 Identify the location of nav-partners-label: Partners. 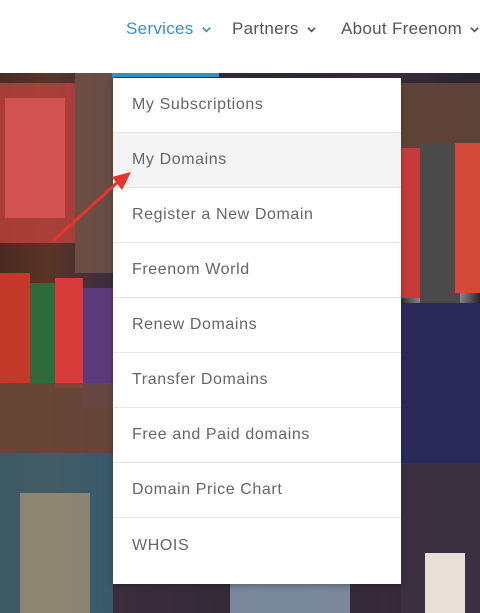
(265, 28).